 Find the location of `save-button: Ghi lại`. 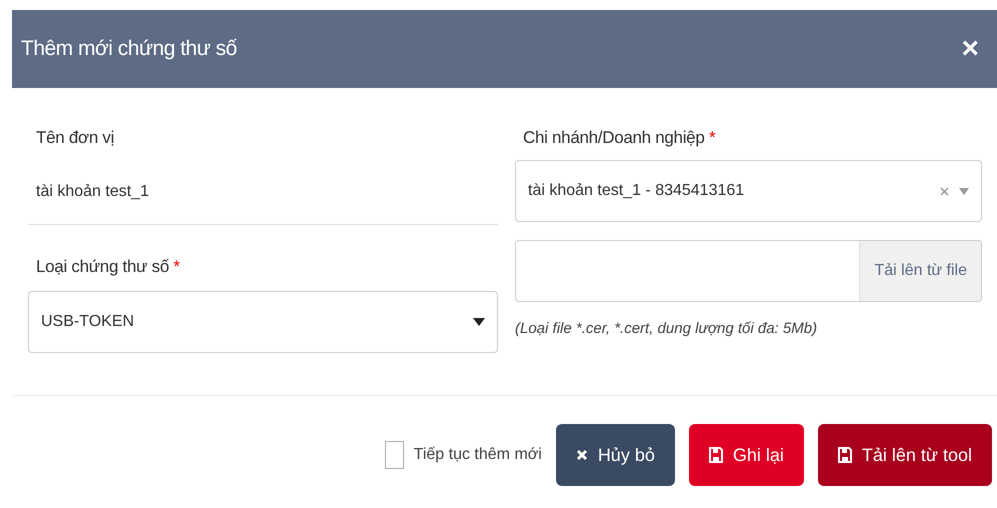

save-button: Ghi lại is located at coordinates (746, 455).